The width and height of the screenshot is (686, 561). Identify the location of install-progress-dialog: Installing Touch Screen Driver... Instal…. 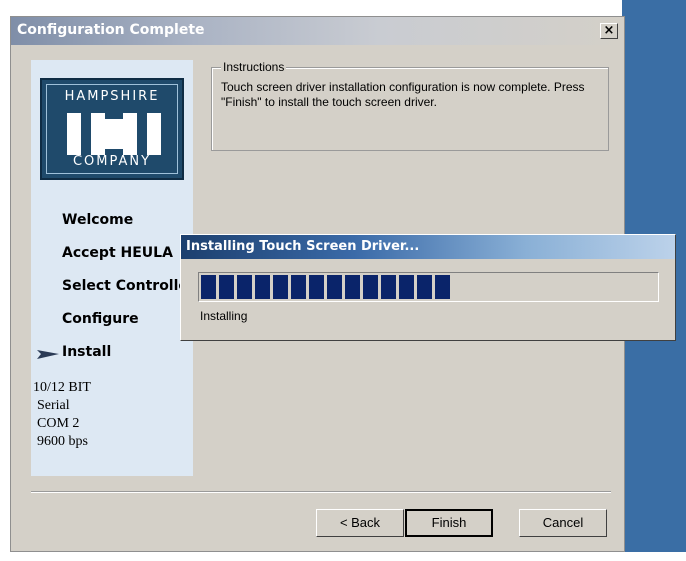
(428, 287).